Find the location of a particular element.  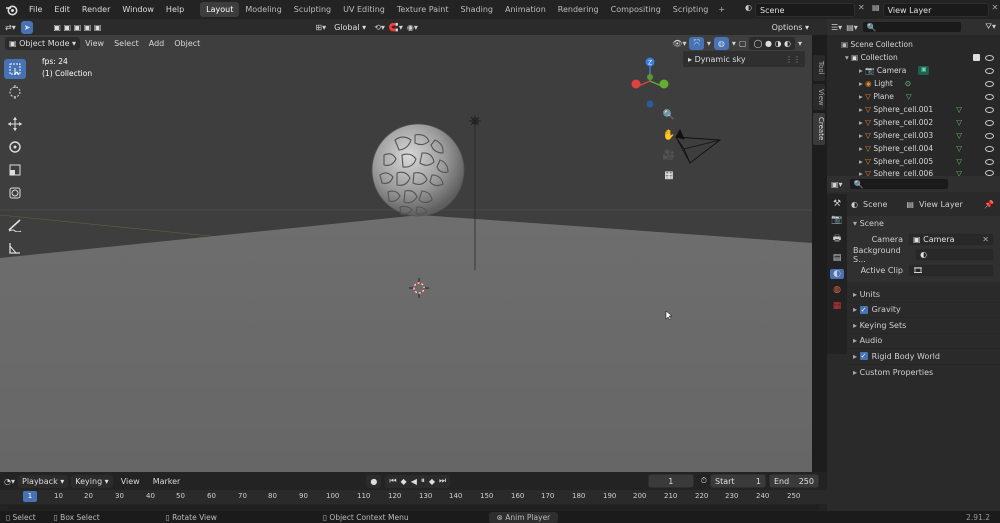

editor-type-icon: ⇄▾ is located at coordinates (10, 27).